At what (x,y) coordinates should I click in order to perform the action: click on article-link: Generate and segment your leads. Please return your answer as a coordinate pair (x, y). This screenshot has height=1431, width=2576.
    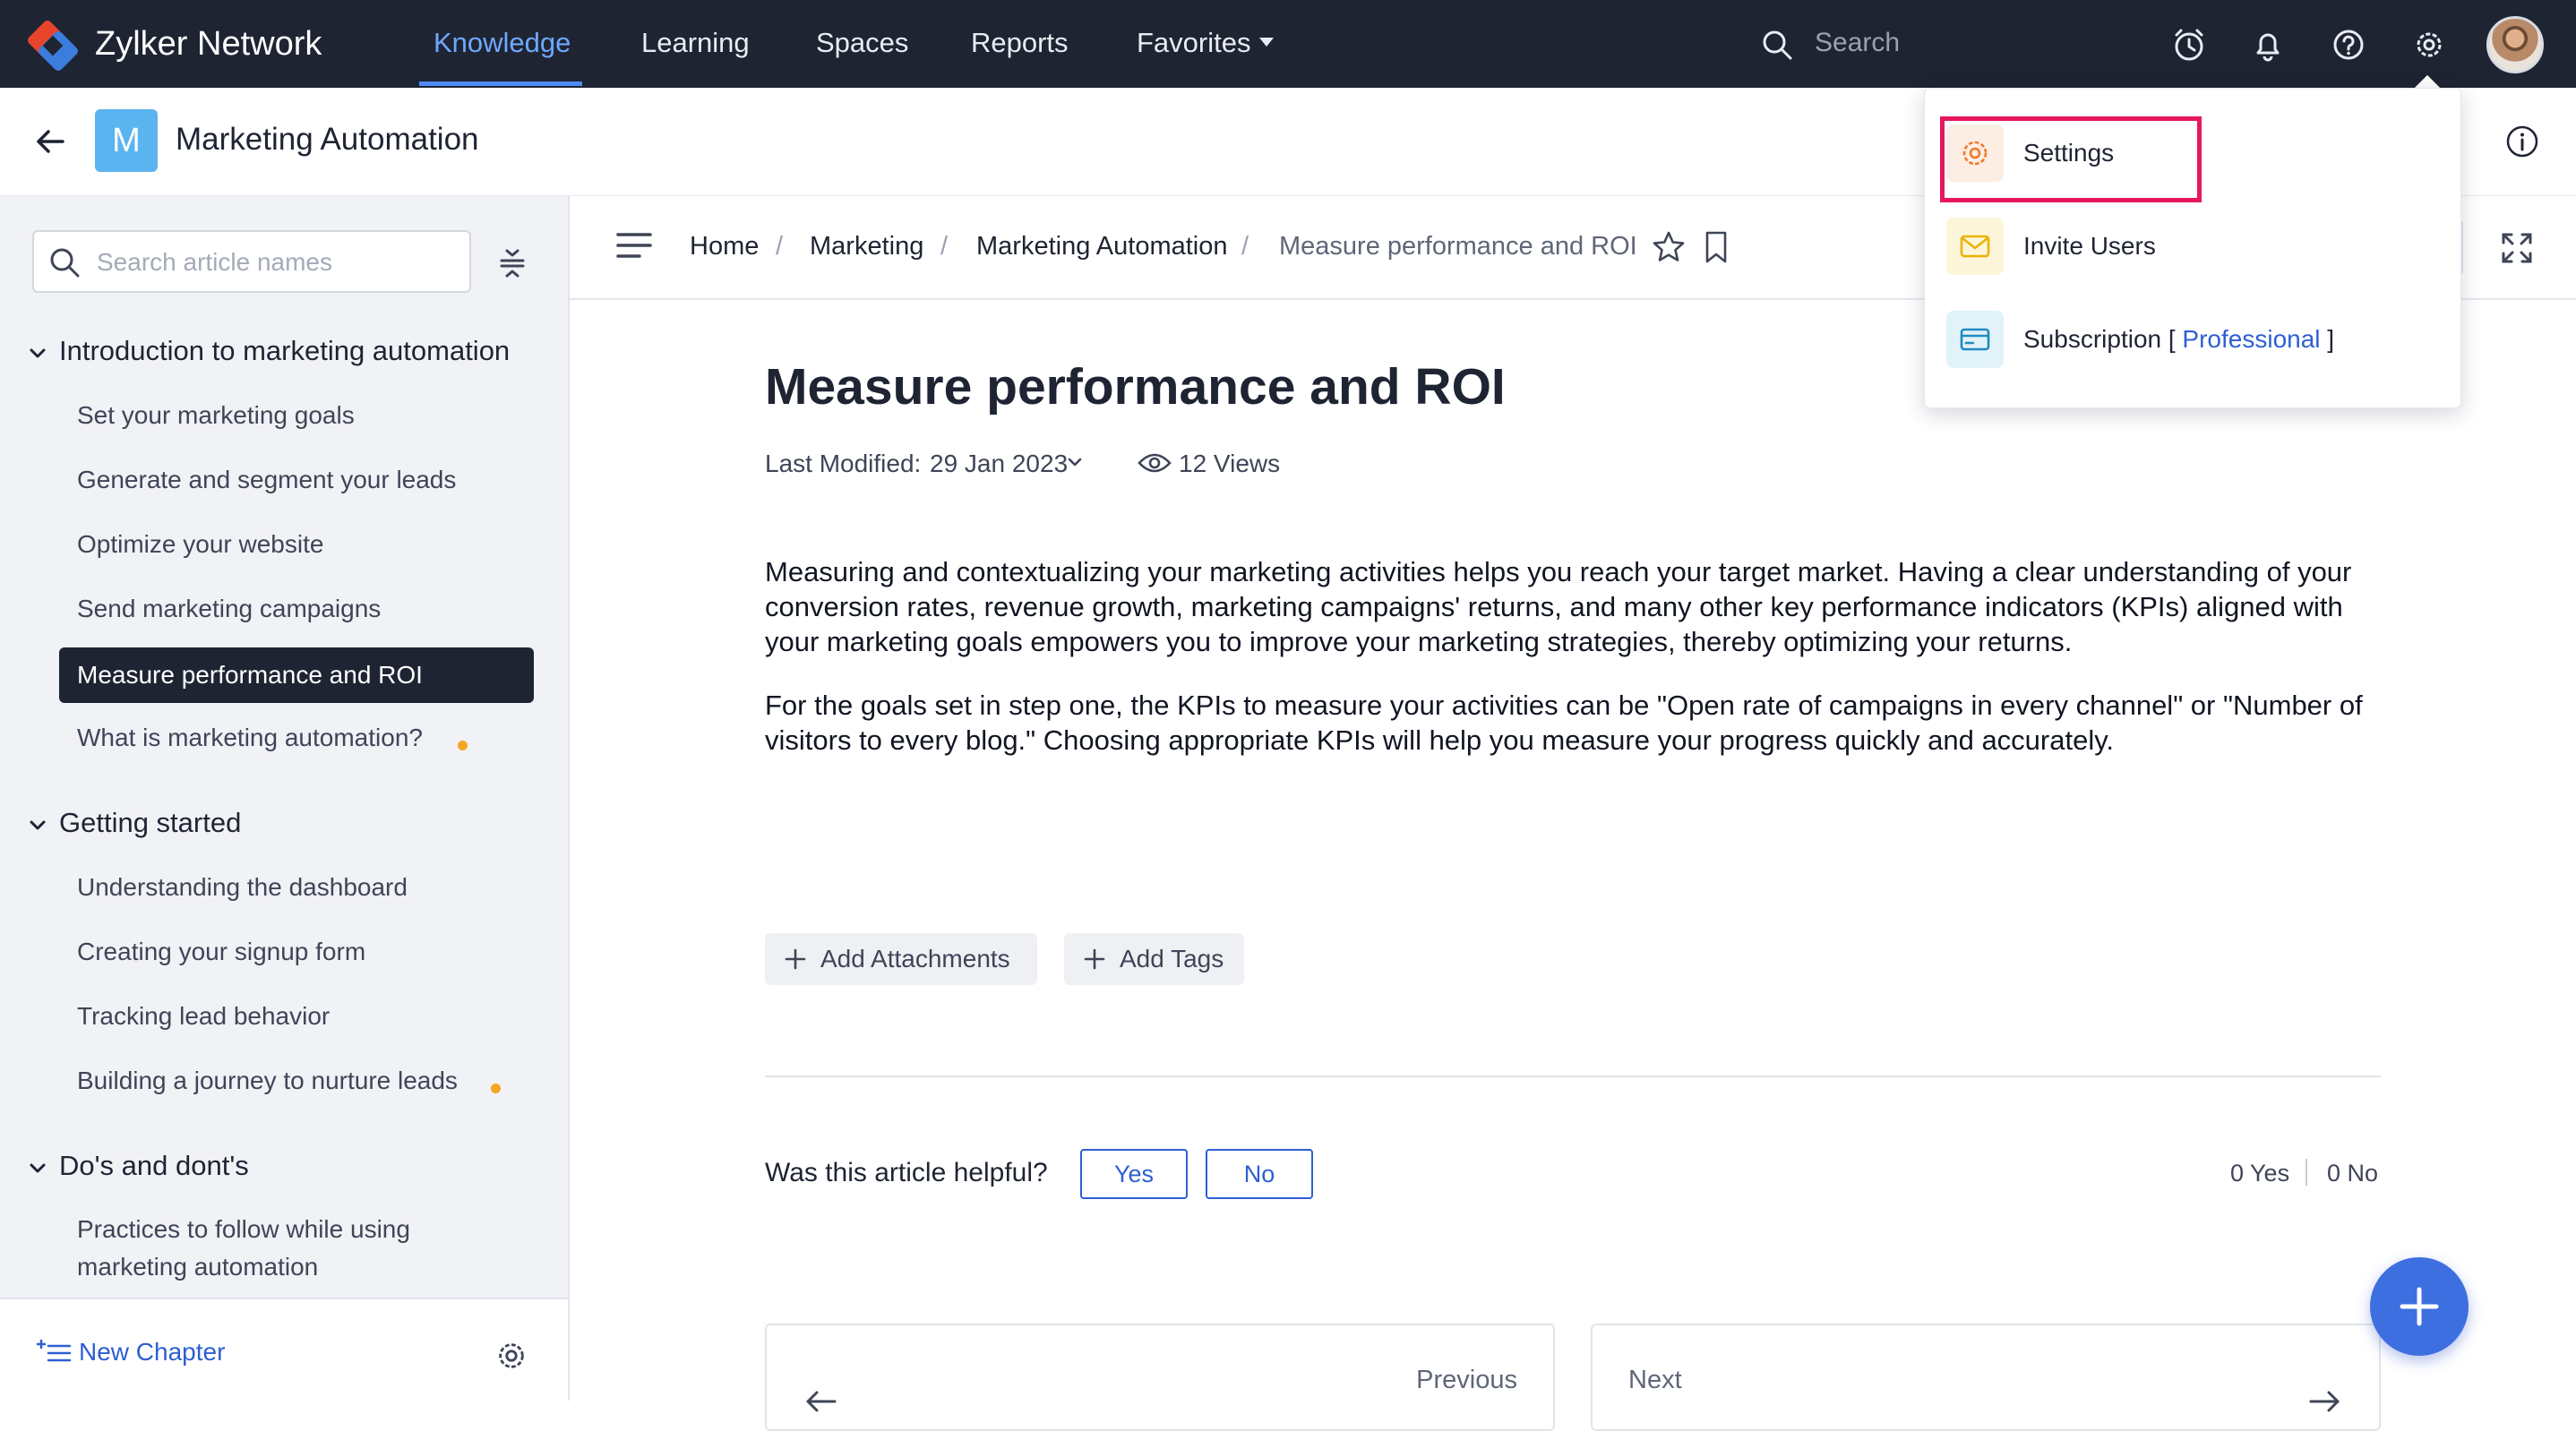
    Looking at the image, I should click on (266, 480).